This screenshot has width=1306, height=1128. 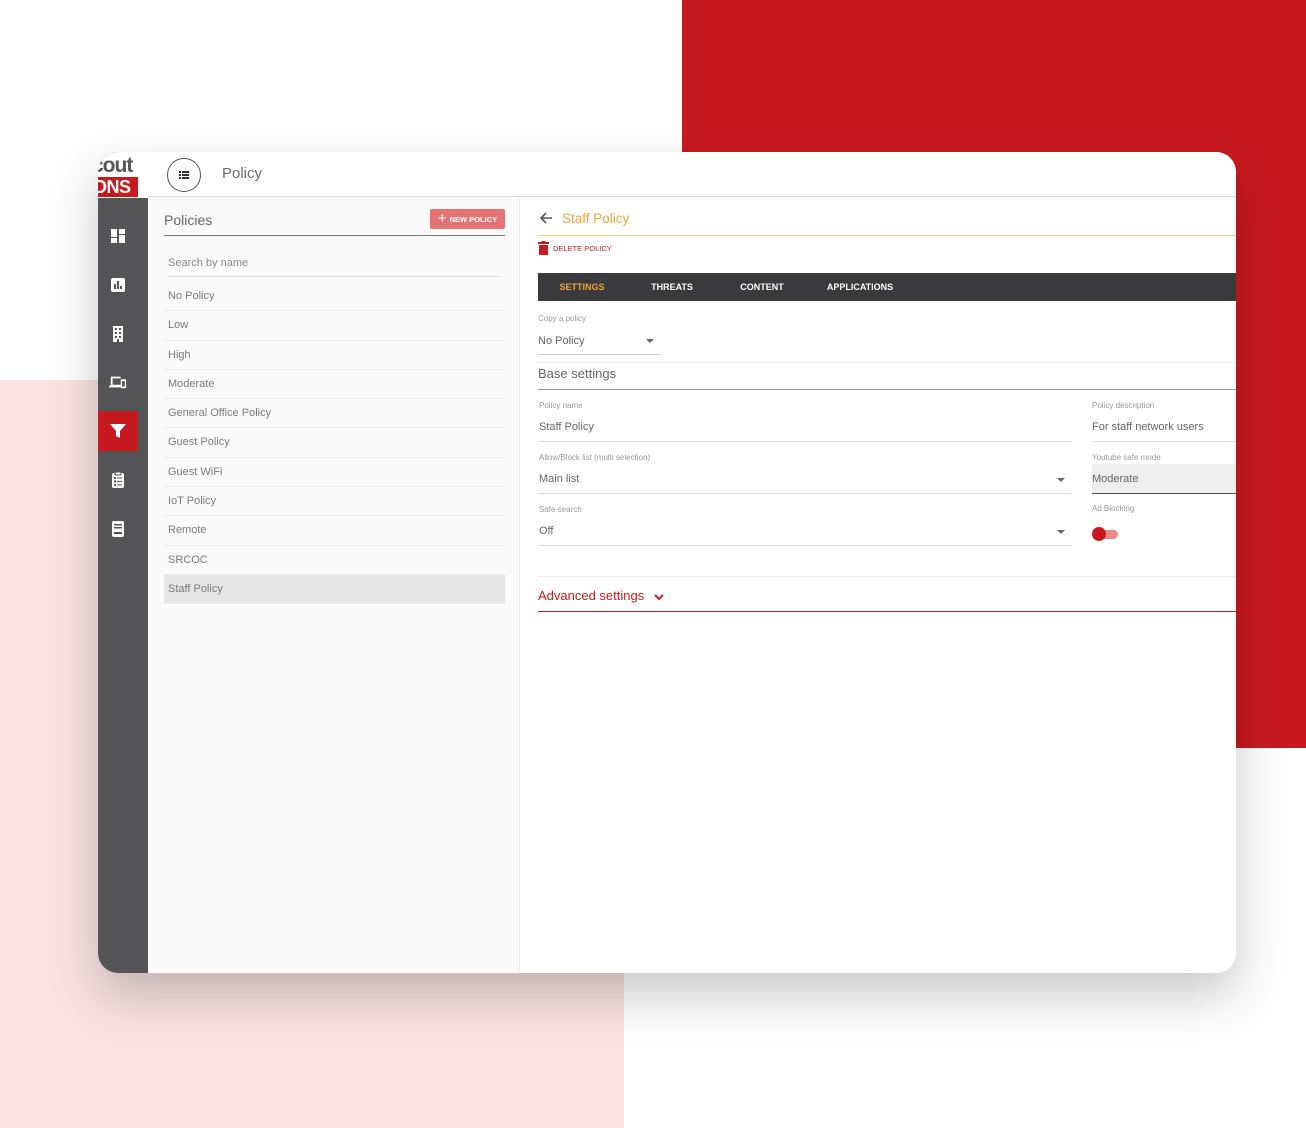 I want to click on tab-threats: THREATS, so click(x=672, y=287).